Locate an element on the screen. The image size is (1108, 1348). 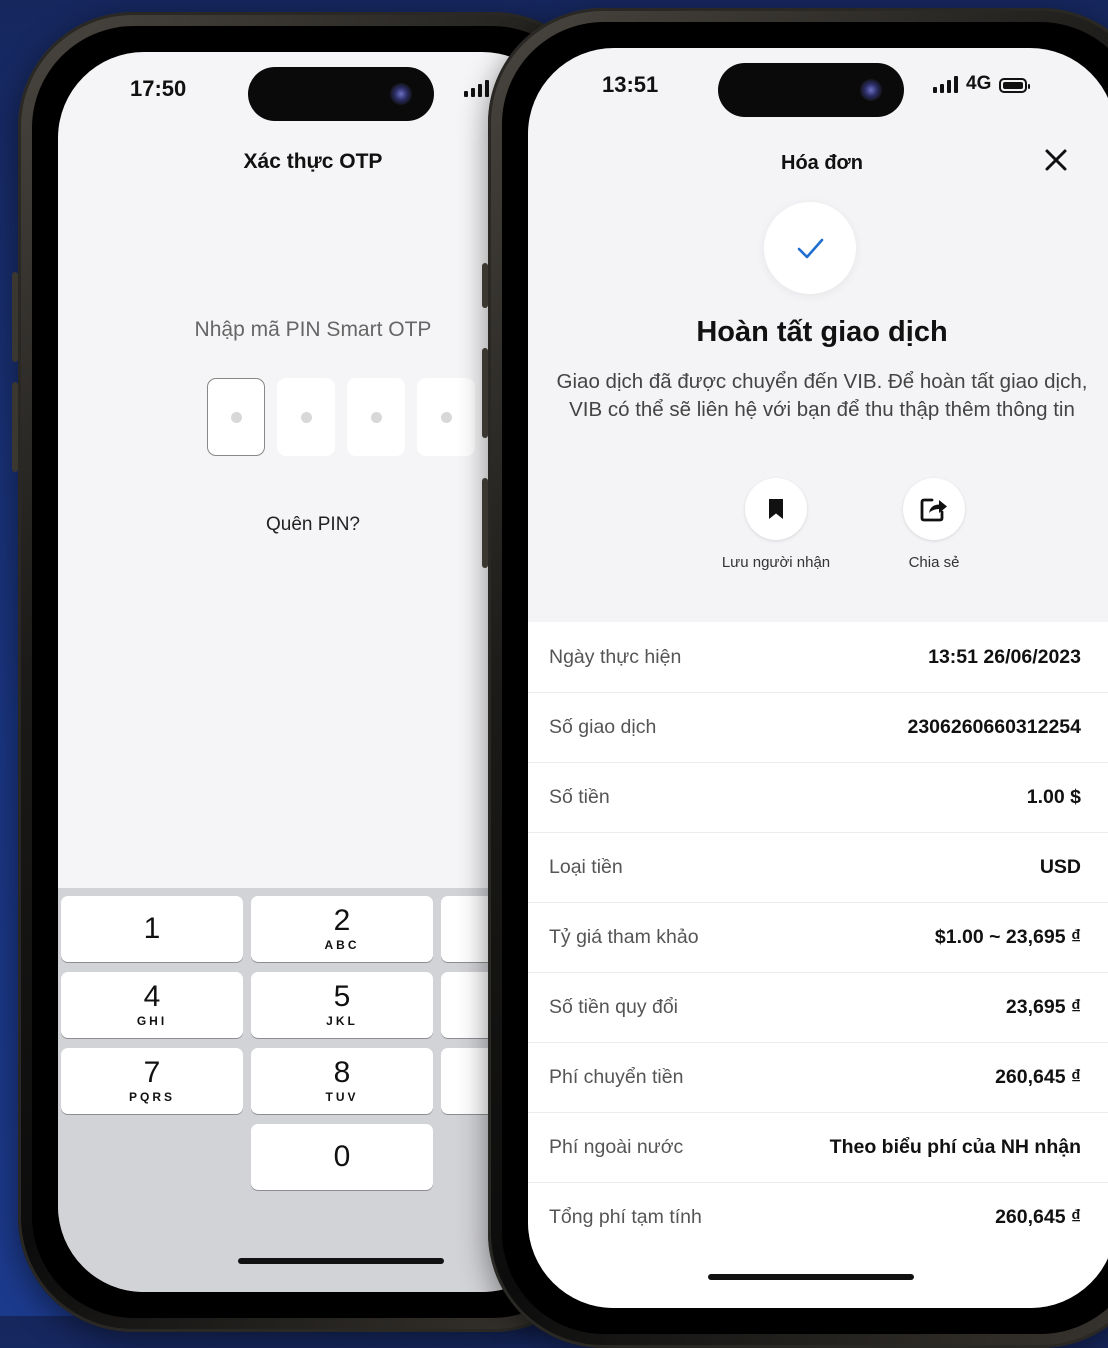
detail-label: Số giao dịch is located at coordinates (603, 727).